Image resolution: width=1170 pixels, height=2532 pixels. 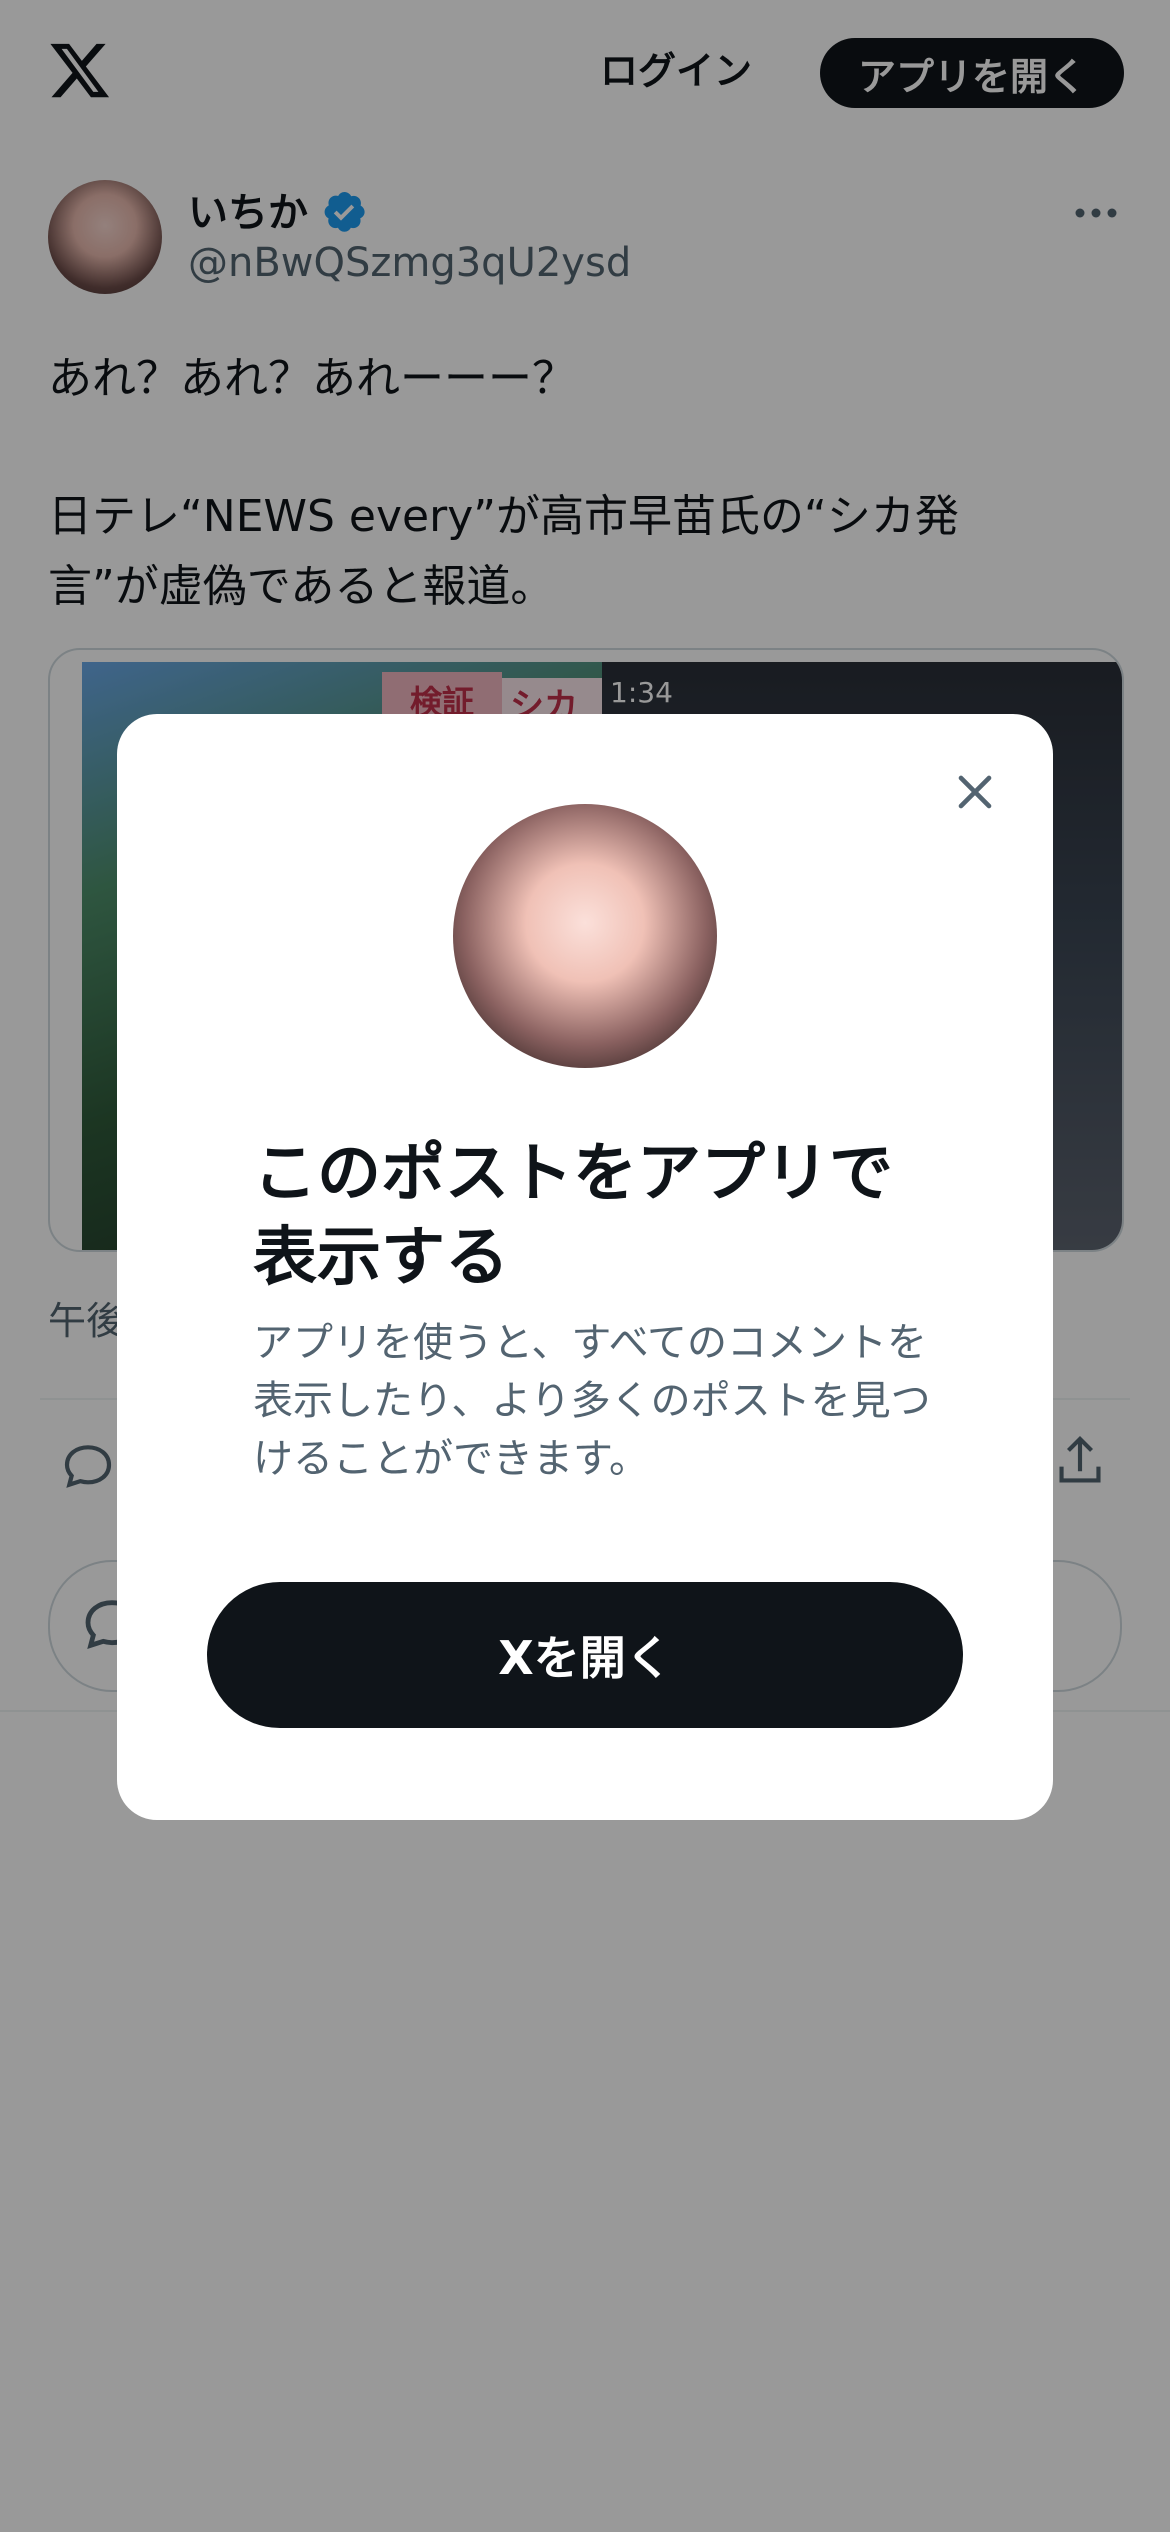 I want to click on close-icon, so click(x=975, y=792).